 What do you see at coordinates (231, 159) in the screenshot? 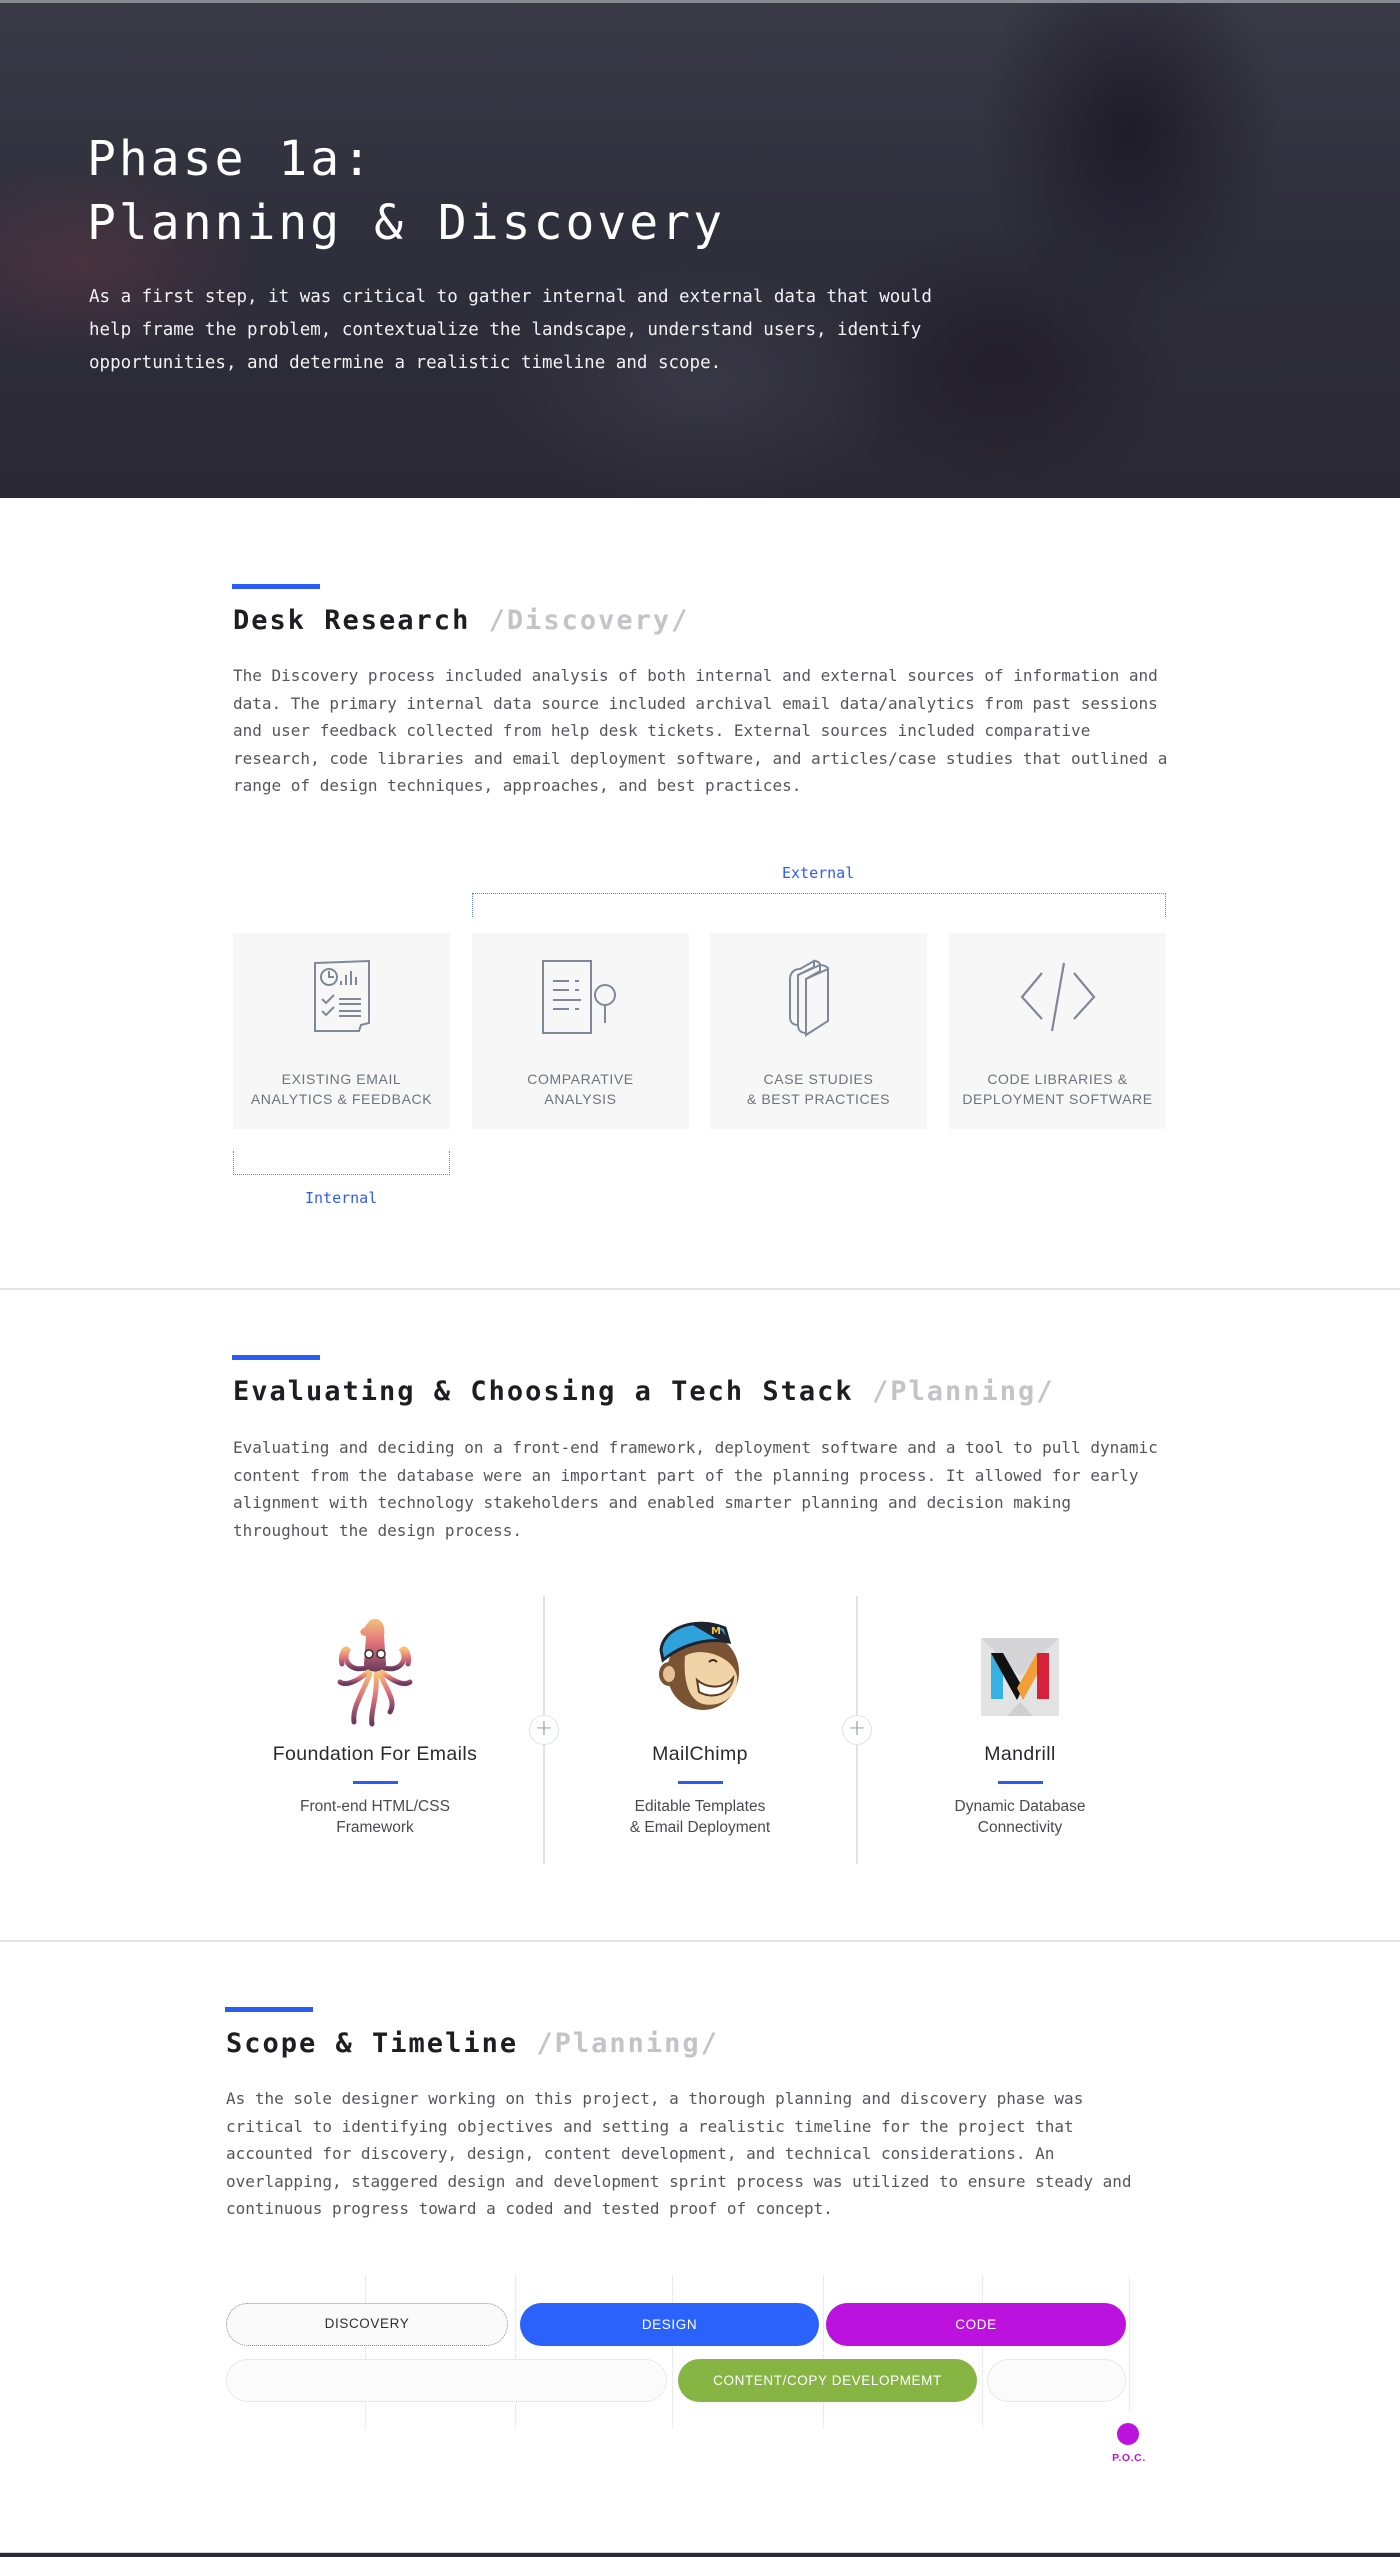
I see `hero-title-line1: Phase 1a:` at bounding box center [231, 159].